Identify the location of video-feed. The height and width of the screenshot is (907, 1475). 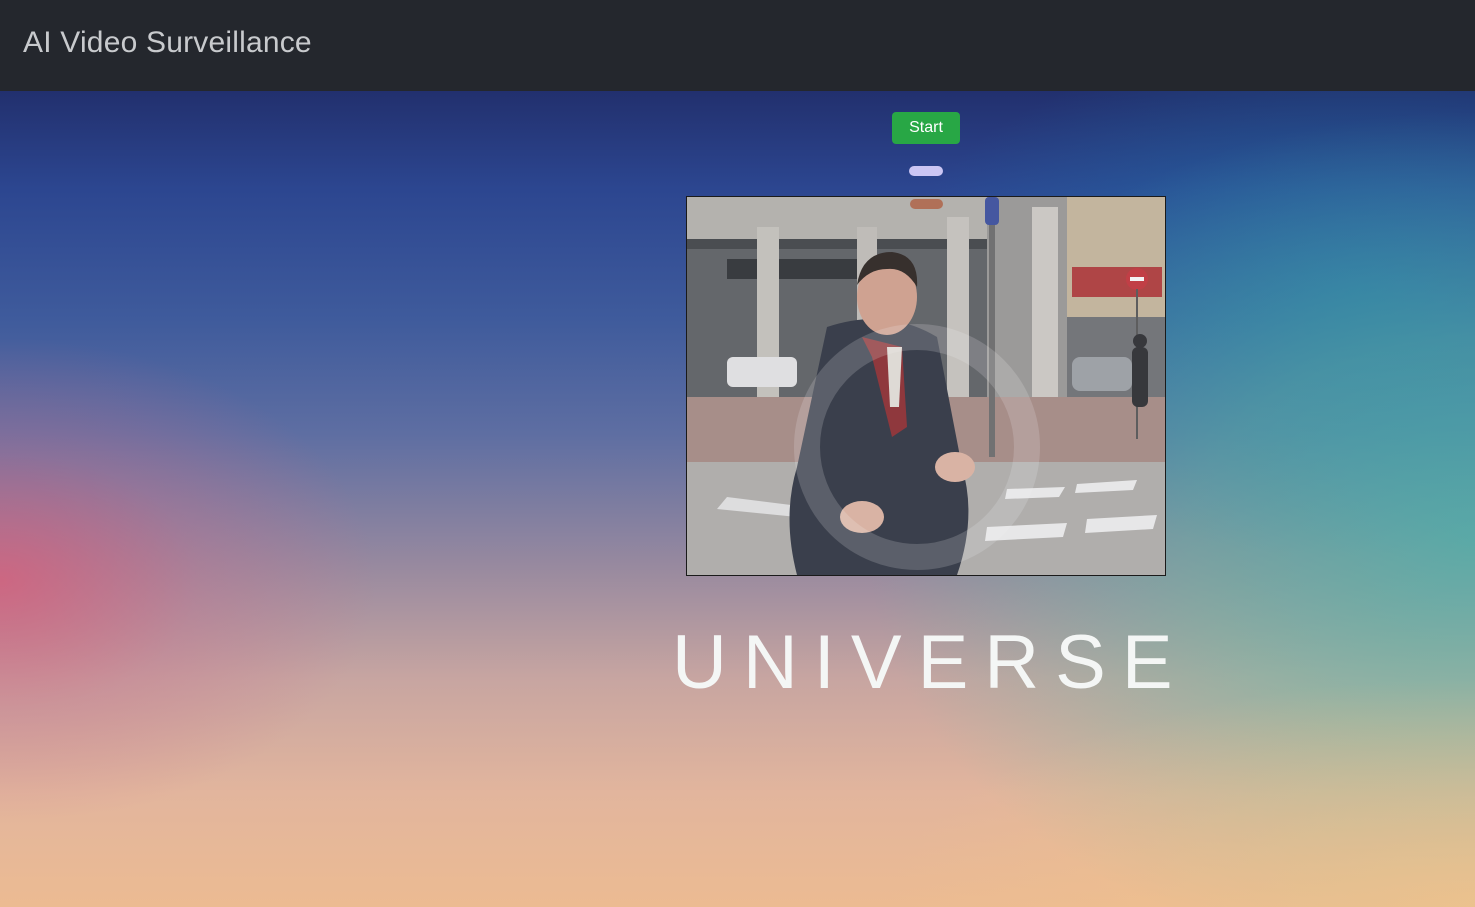
(926, 386).